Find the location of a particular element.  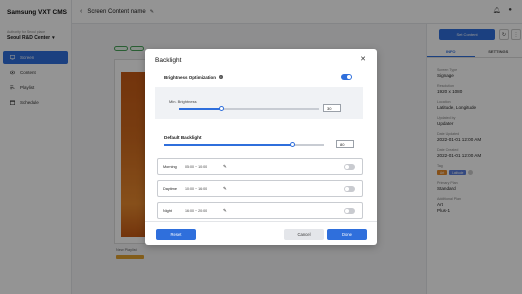

info-icon: i is located at coordinates (221, 77).